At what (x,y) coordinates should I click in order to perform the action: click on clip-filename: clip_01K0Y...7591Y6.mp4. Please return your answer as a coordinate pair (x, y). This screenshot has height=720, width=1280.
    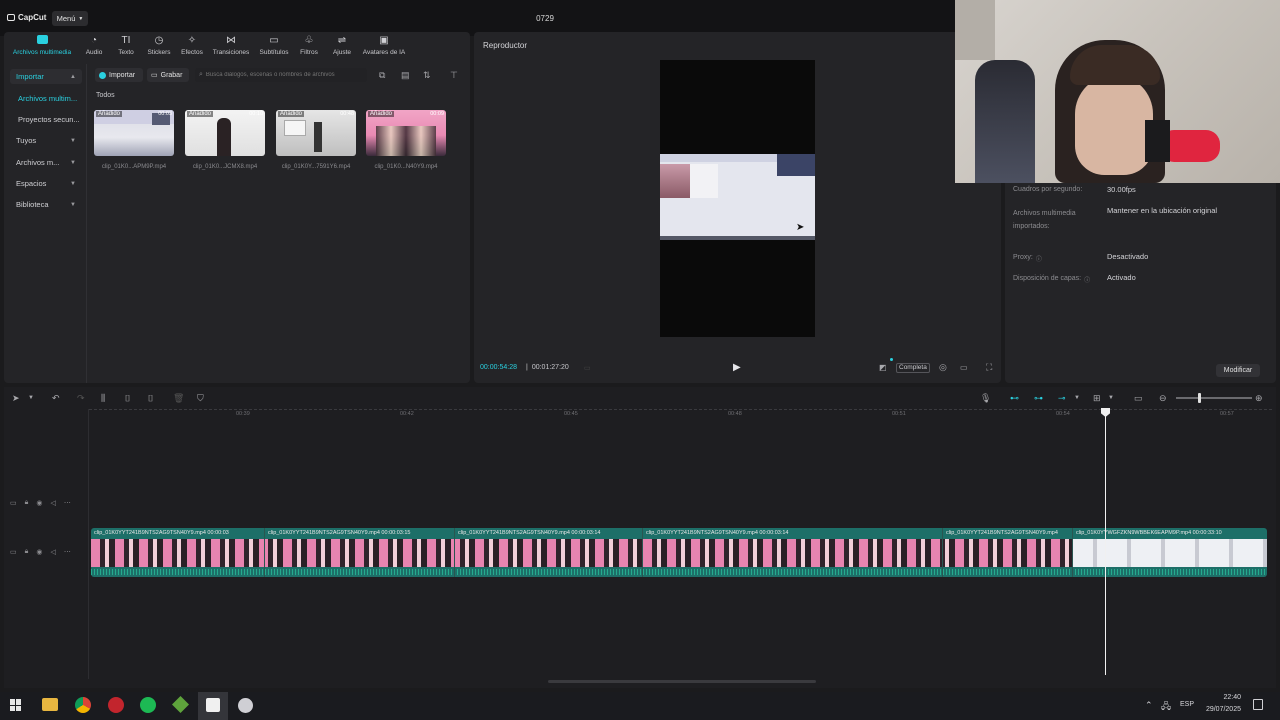
    Looking at the image, I should click on (316, 167).